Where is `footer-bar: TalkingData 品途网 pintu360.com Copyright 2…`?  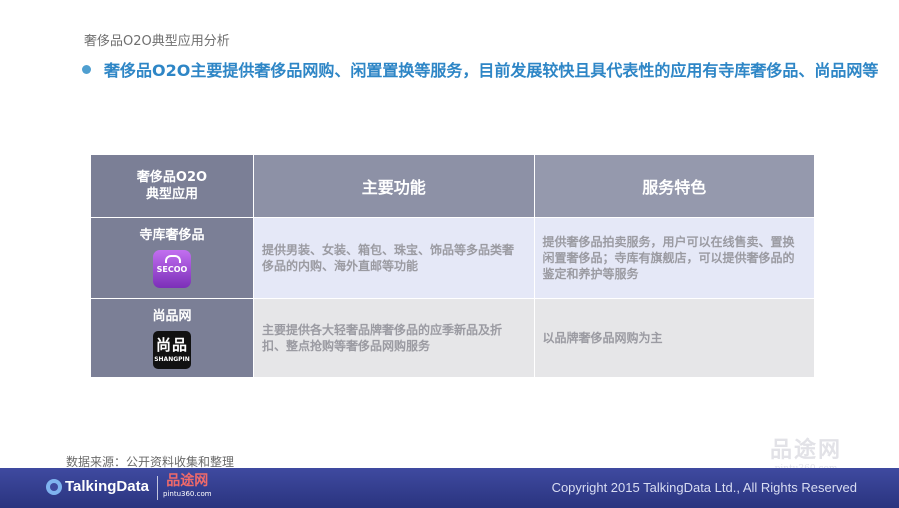 footer-bar: TalkingData 品途网 pintu360.com Copyright 2… is located at coordinates (449, 488).